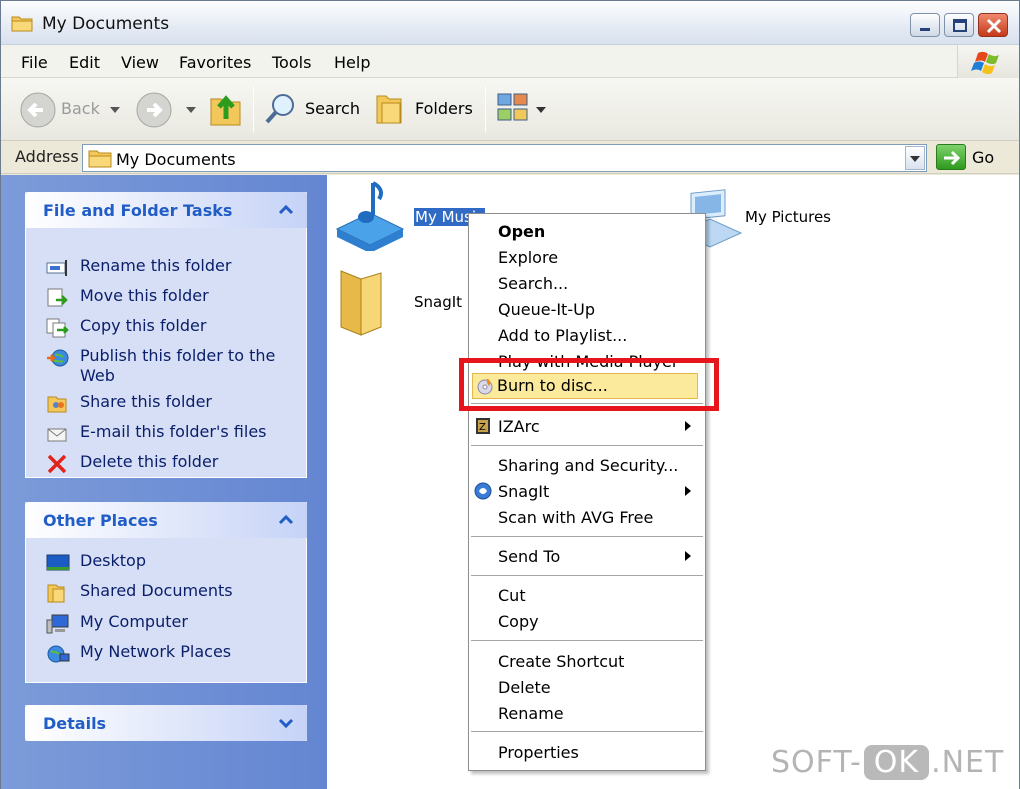  Describe the element at coordinates (154, 110) in the screenshot. I see `forward-arrow-icon` at that location.